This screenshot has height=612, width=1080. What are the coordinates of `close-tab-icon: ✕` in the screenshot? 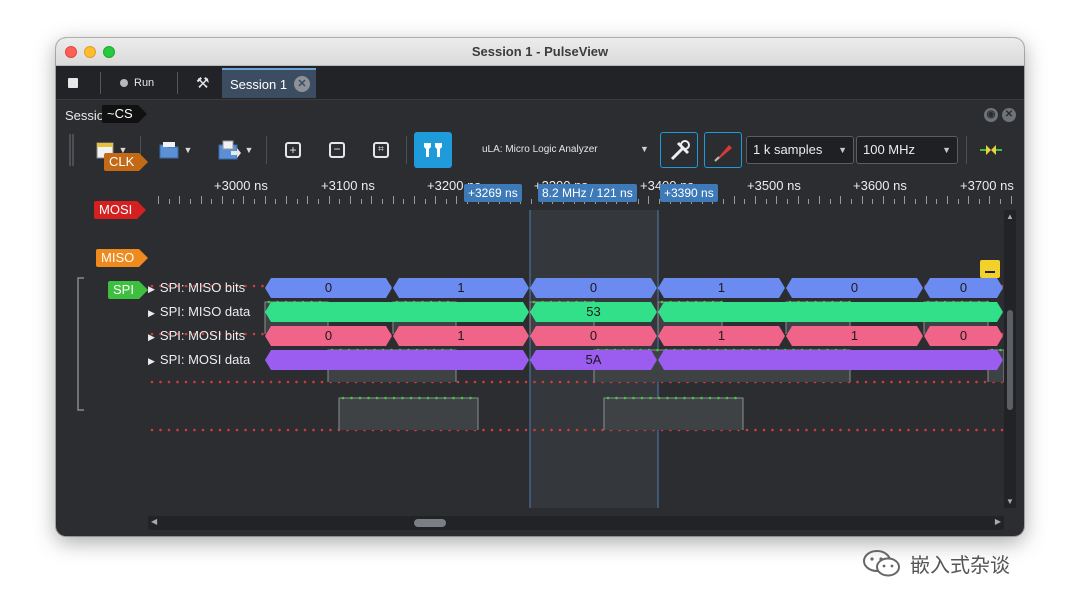 It's located at (302, 84).